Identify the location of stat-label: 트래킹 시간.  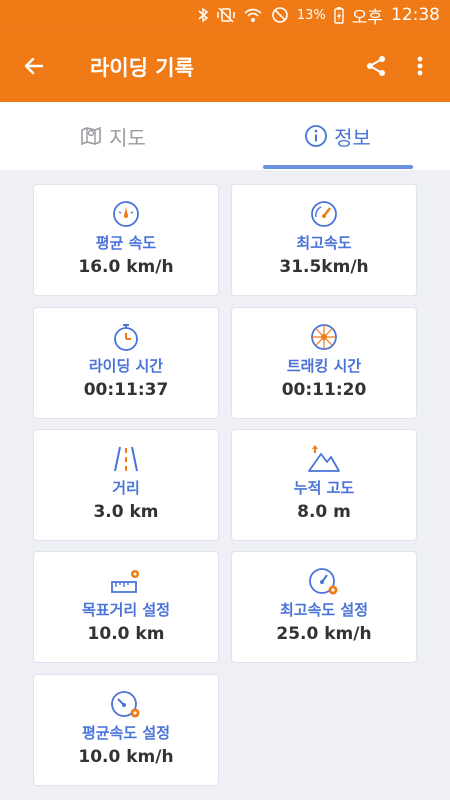
(324, 366).